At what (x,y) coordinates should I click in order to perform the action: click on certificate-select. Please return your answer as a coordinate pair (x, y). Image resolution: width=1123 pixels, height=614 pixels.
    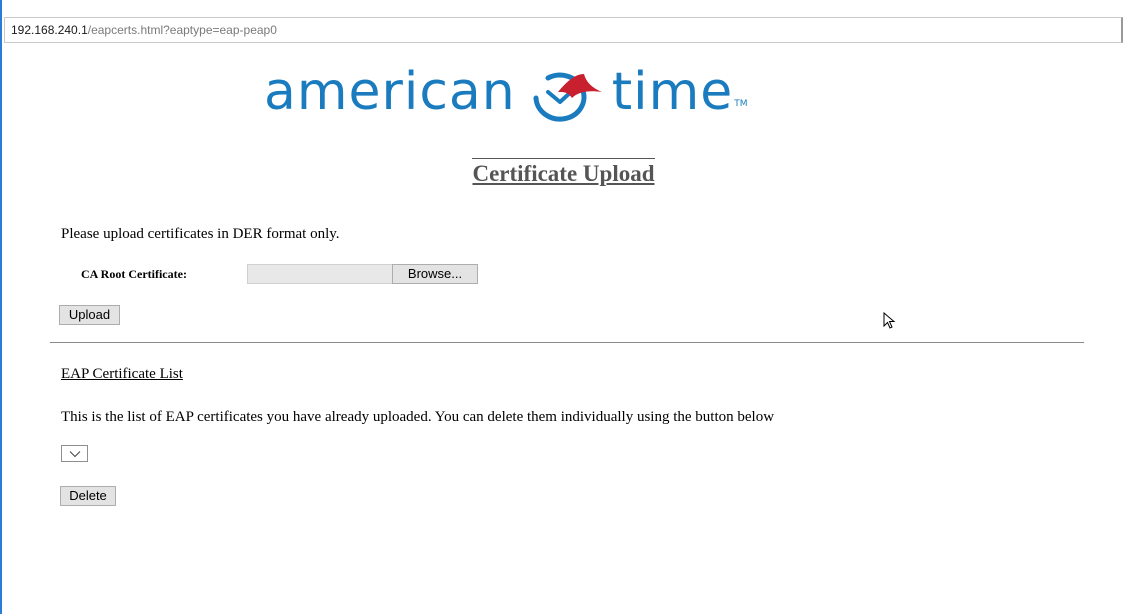
    Looking at the image, I should click on (74, 453).